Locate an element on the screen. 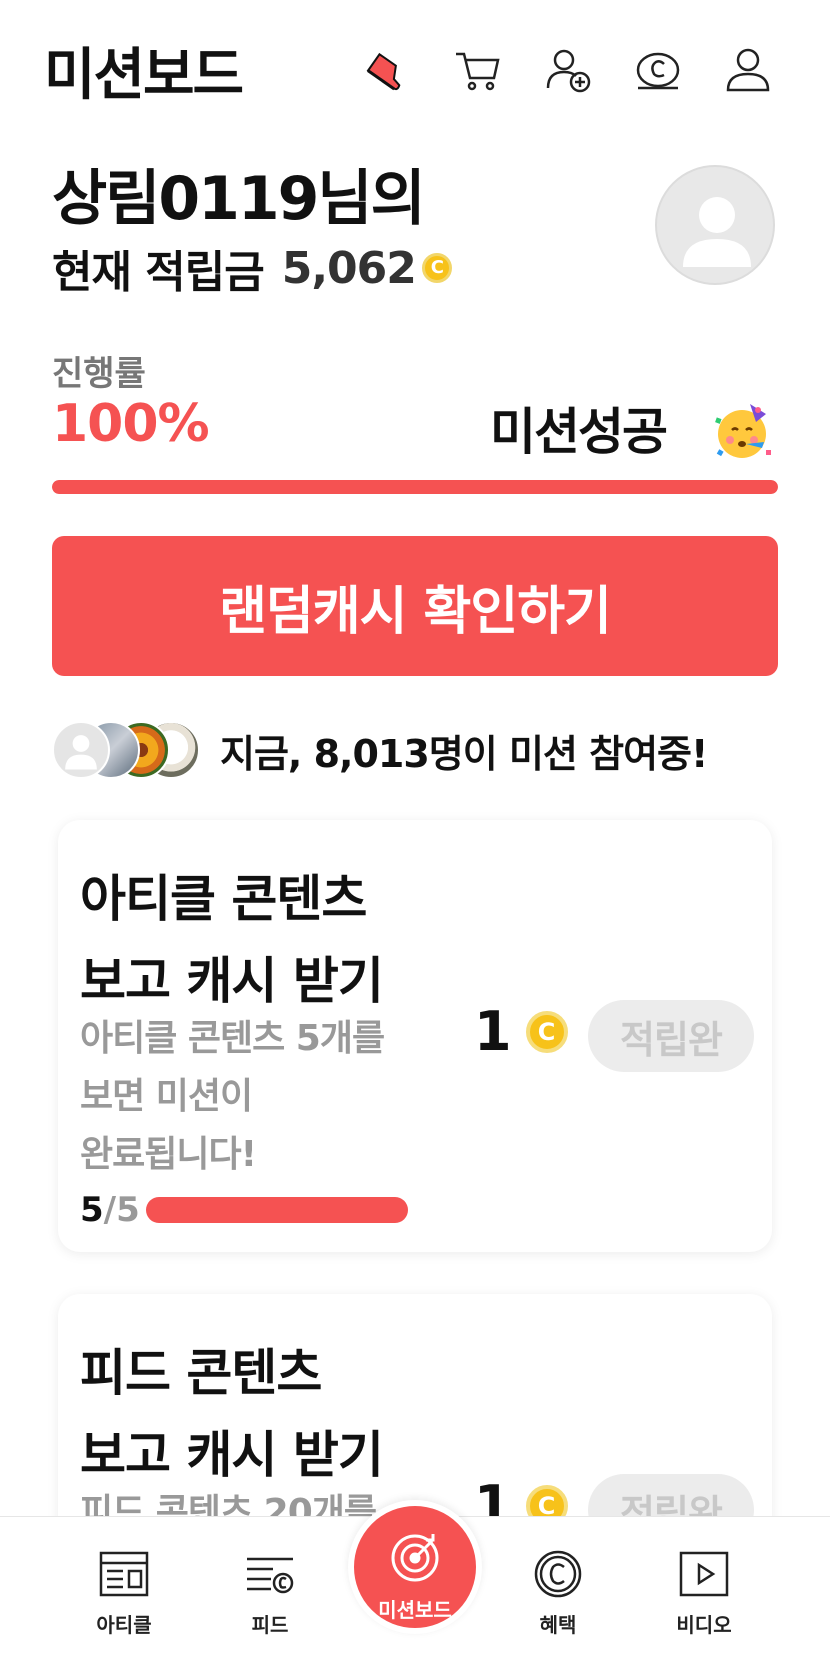 The width and height of the screenshot is (830, 1662). nav-label: 비디오 is located at coordinates (704, 1625).